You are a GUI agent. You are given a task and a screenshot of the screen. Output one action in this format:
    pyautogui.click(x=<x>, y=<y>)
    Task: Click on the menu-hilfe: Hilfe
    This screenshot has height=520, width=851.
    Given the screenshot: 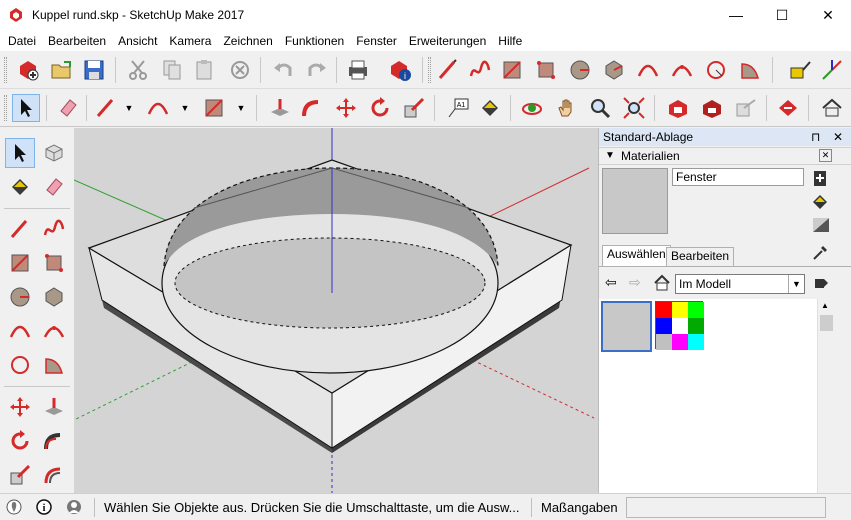 What is the action you would take?
    pyautogui.click(x=510, y=41)
    